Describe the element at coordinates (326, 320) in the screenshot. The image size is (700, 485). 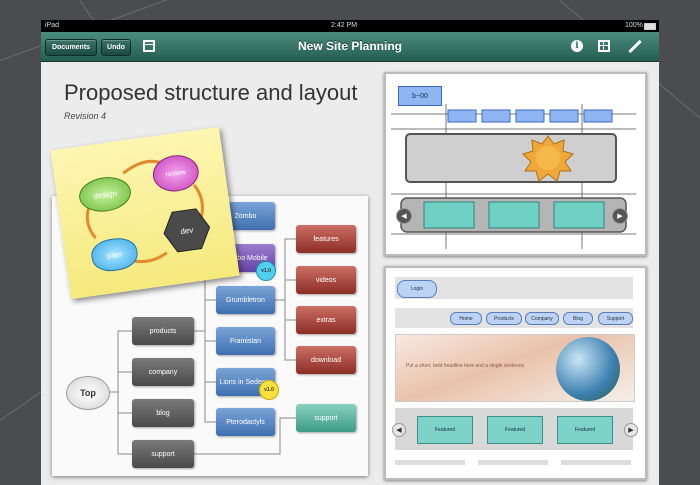
I see `diagram-node-extras: extras` at that location.